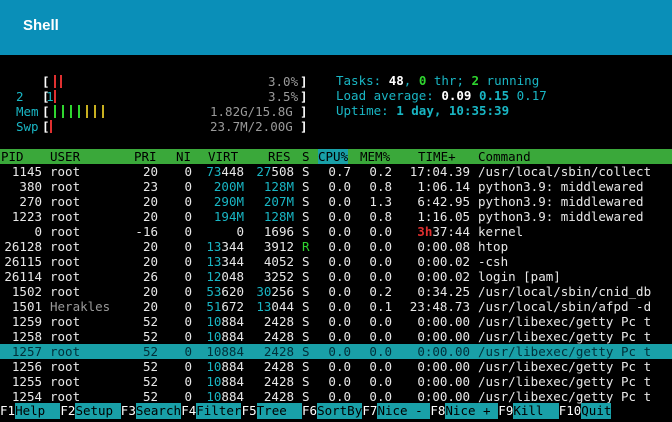  I want to click on column-header-row: PID USER PRI NI VIRT RES S CPU% MEM% TIME+ Command, so click(336, 156).